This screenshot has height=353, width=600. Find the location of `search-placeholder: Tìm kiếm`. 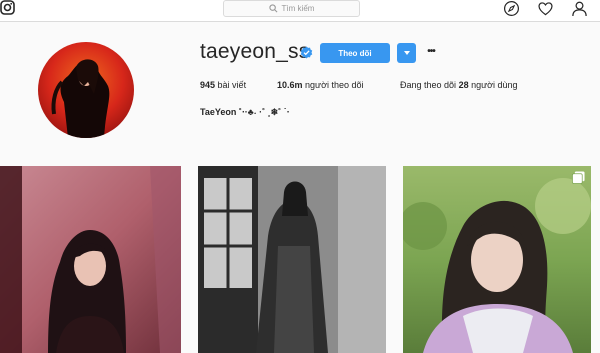

search-placeholder: Tìm kiếm is located at coordinates (298, 8).